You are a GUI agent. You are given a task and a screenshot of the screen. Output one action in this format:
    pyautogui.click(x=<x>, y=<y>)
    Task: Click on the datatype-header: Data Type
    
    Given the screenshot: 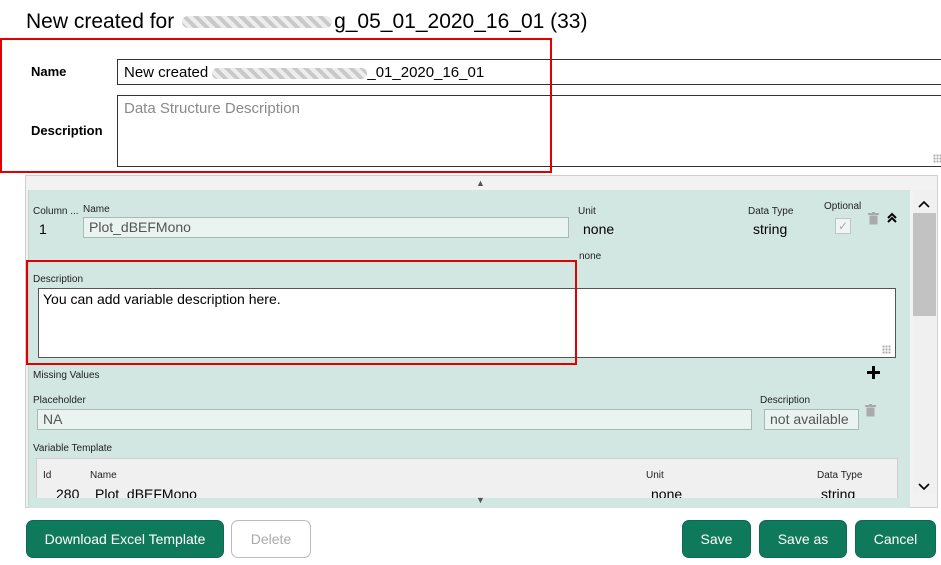 What is the action you would take?
    pyautogui.click(x=771, y=211)
    